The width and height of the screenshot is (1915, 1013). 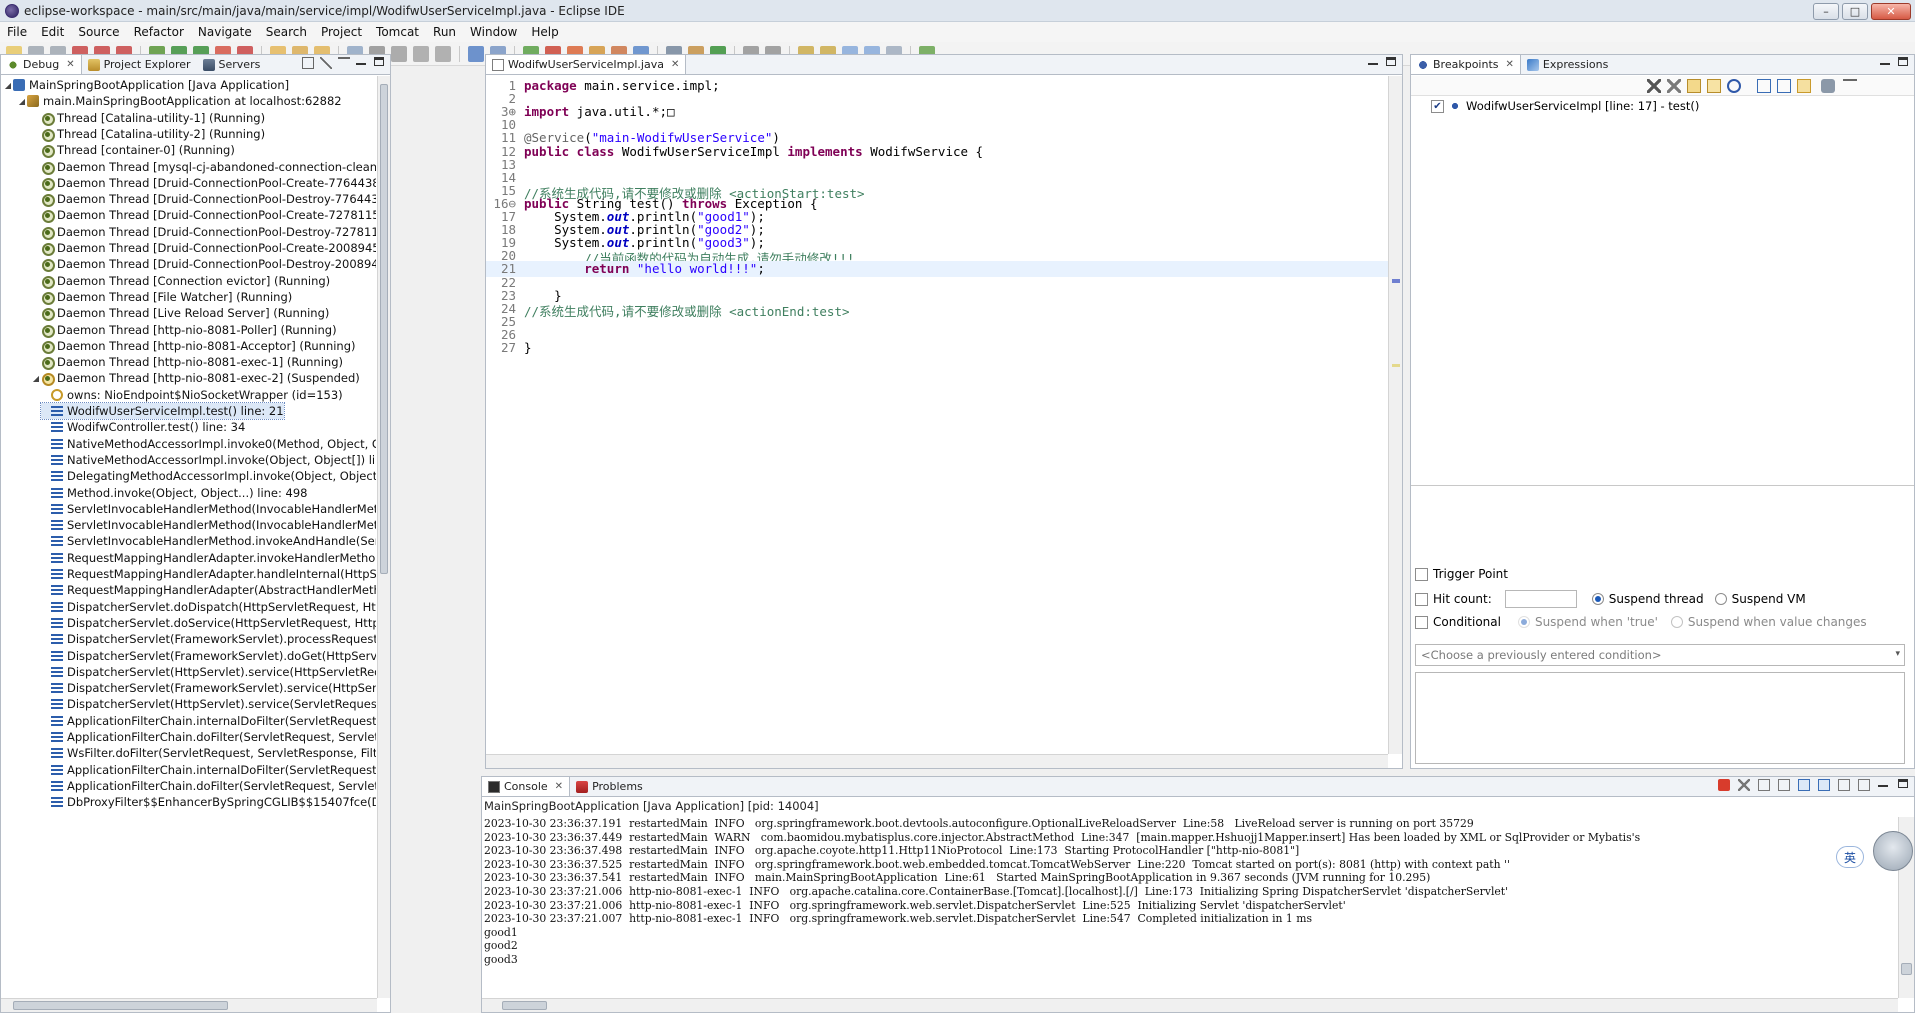 I want to click on remove-breakpoint-icon, so click(x=1654, y=86).